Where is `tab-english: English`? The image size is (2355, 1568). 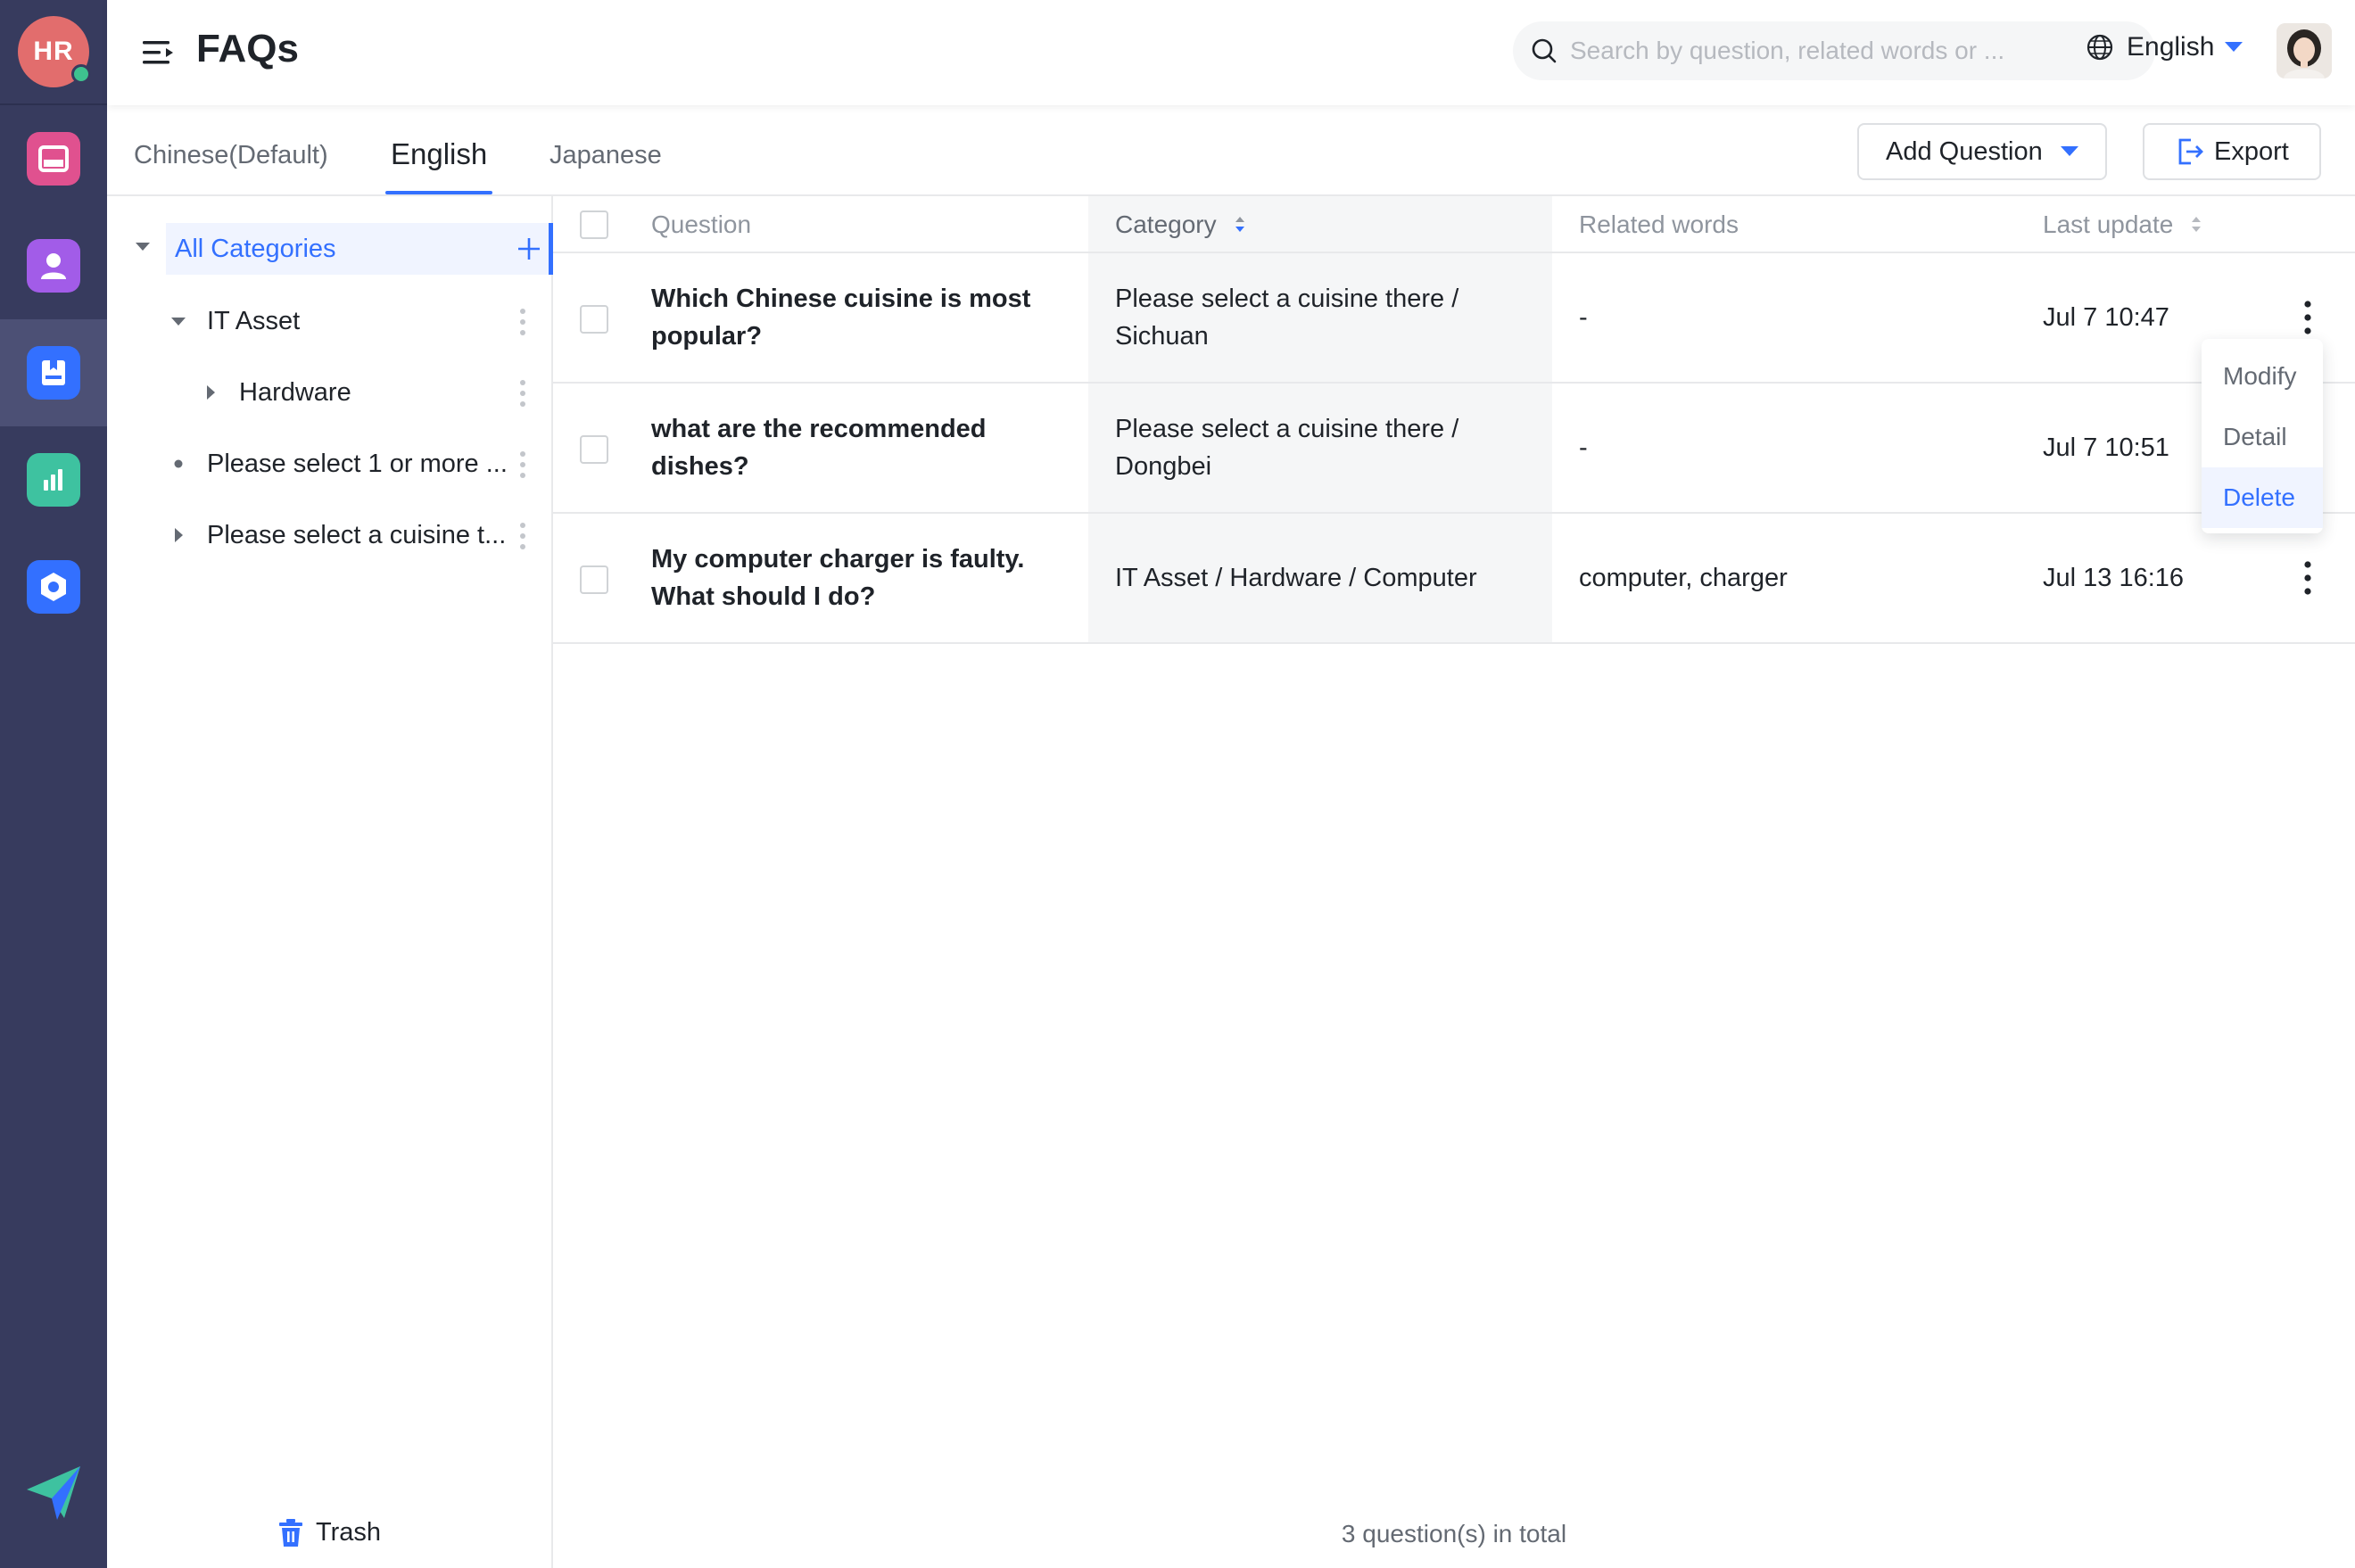
tab-english: English is located at coordinates (439, 154).